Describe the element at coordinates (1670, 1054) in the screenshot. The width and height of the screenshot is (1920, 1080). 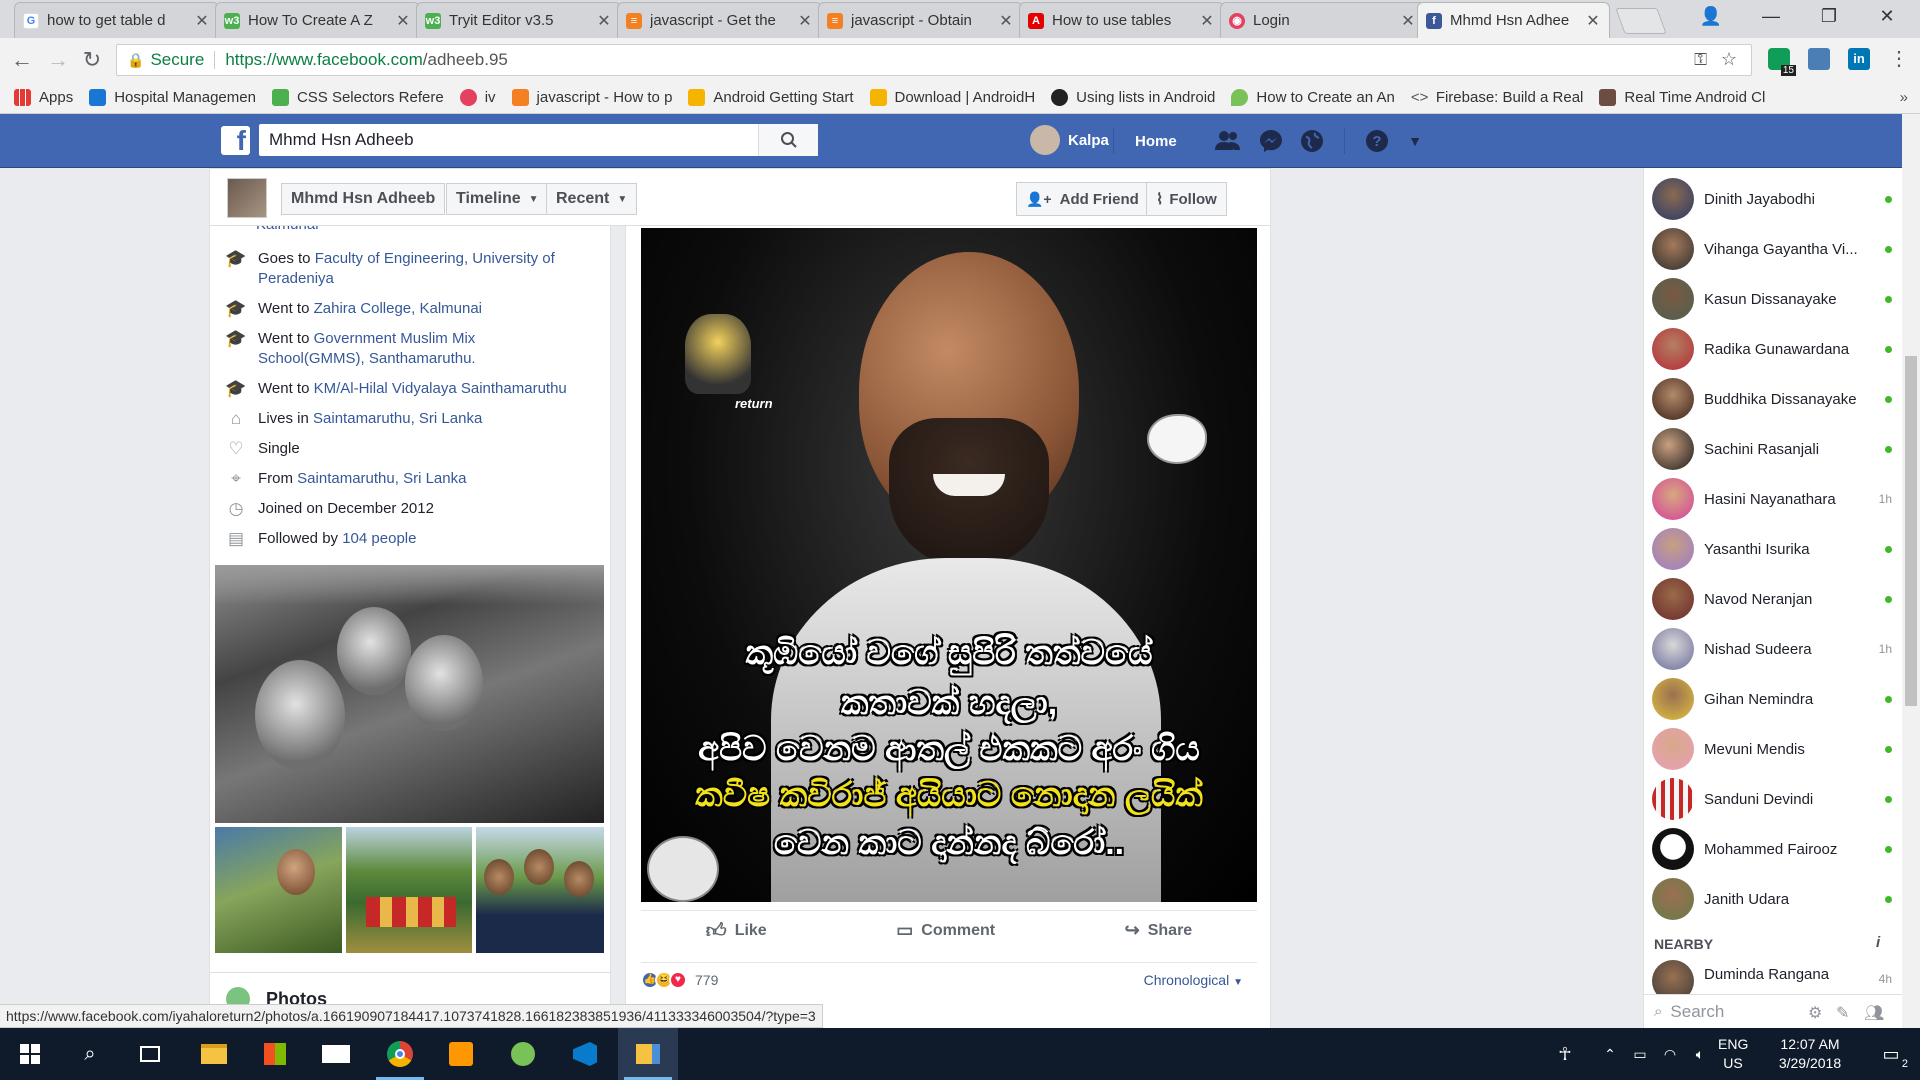
I see `wifi-icon: ◠` at that location.